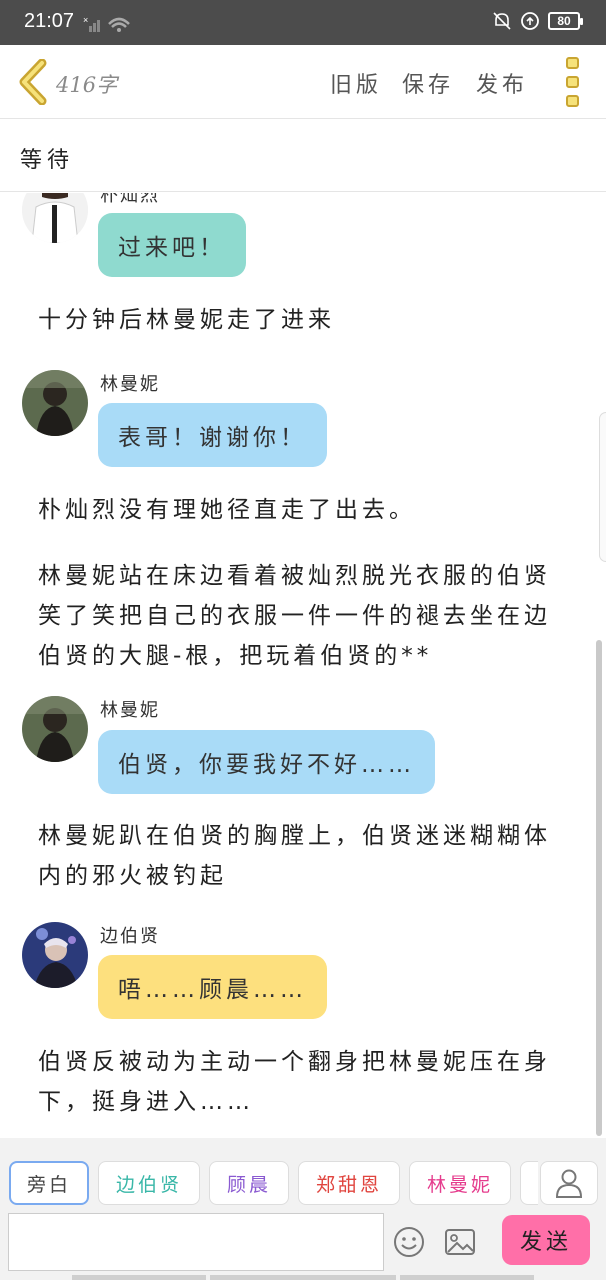 This screenshot has height=1280, width=606. I want to click on image-icon, so click(460, 1242).